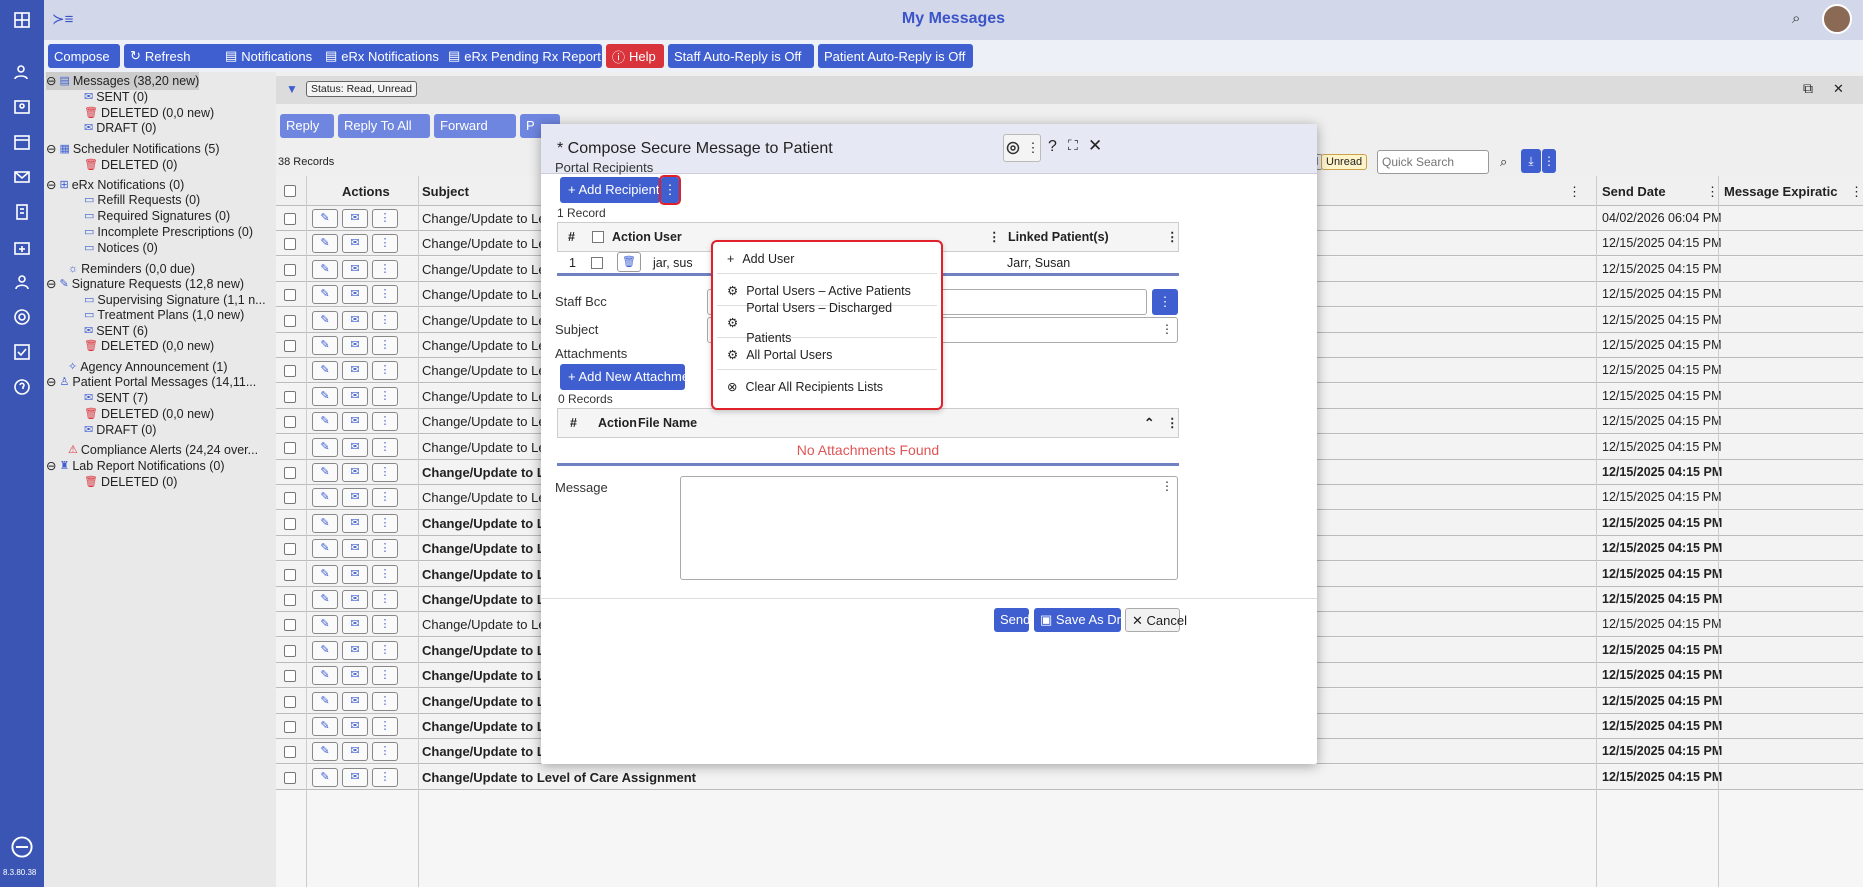  Describe the element at coordinates (522, 56) in the screenshot. I see `erx-pending-report-button: ▤ eRx Pending Rx Report` at that location.